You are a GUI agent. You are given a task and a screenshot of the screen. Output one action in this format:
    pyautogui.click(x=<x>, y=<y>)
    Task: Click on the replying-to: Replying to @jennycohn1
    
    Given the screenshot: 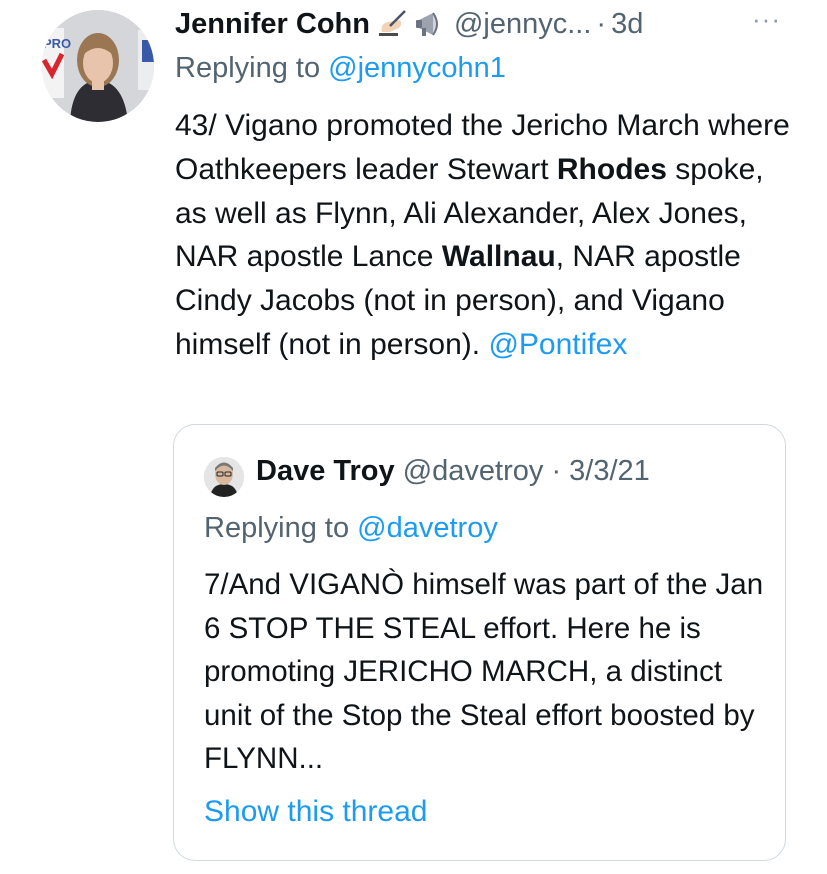 What is the action you would take?
    pyautogui.click(x=340, y=68)
    